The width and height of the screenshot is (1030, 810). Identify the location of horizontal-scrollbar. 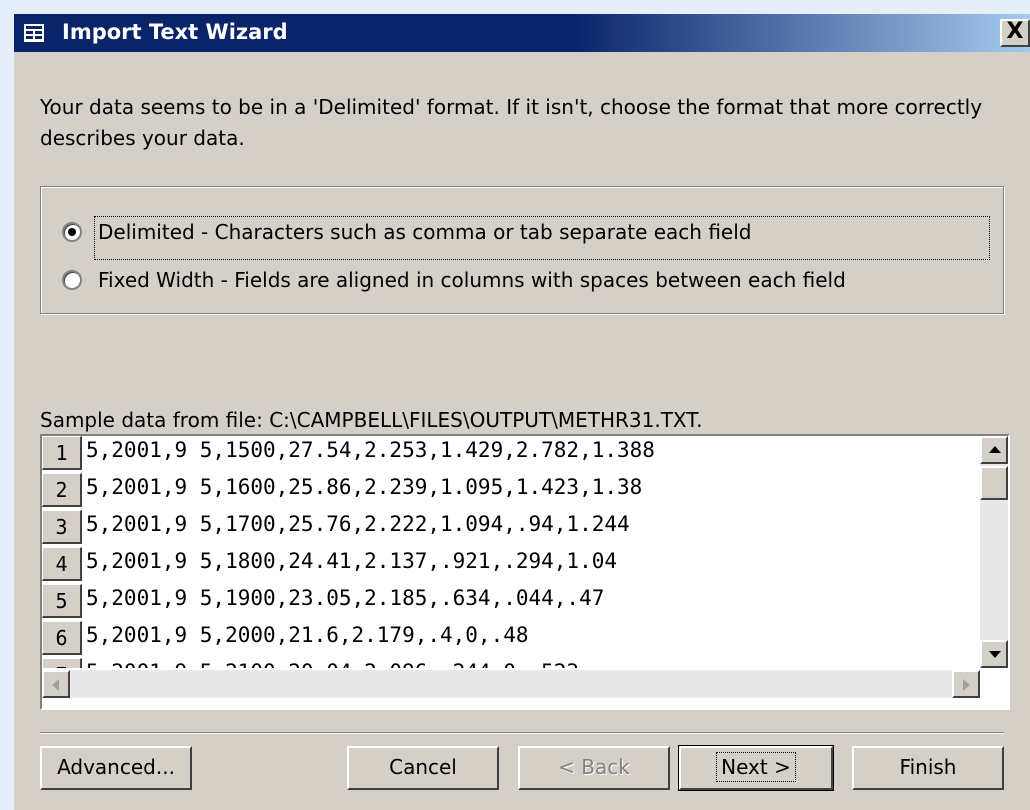
(511, 684).